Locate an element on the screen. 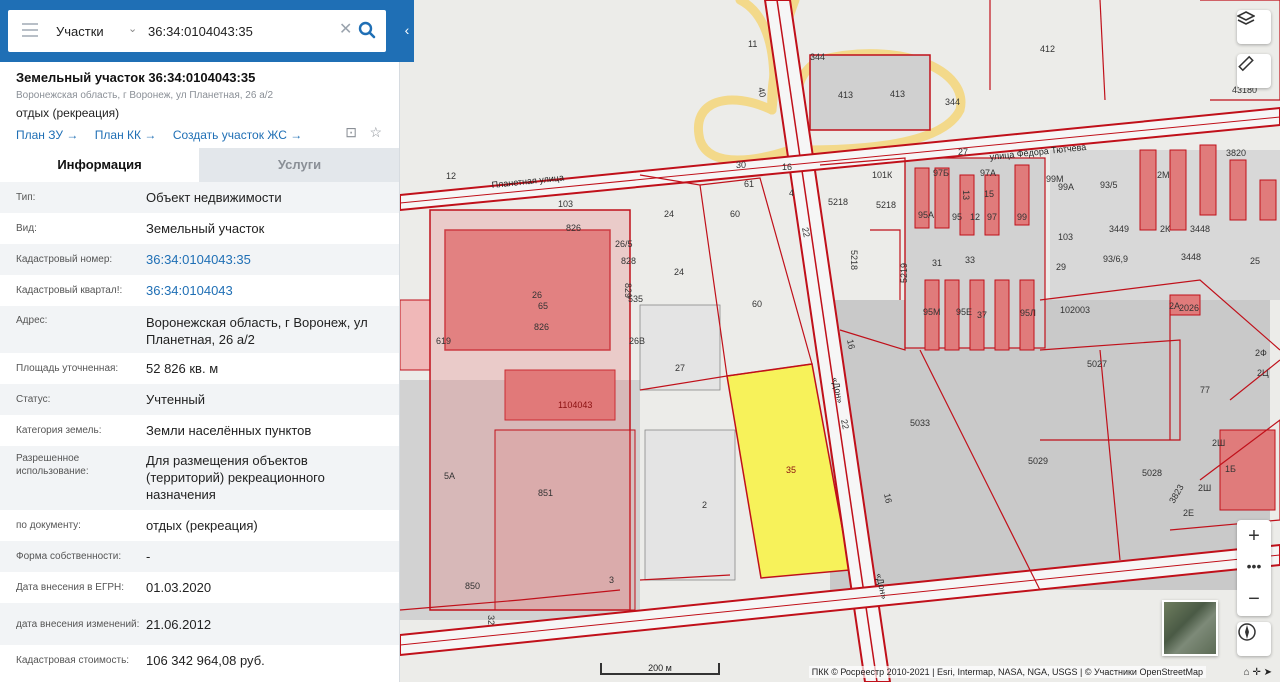 This screenshot has height=682, width=1280. parcel-label: 99А is located at coordinates (1066, 187).